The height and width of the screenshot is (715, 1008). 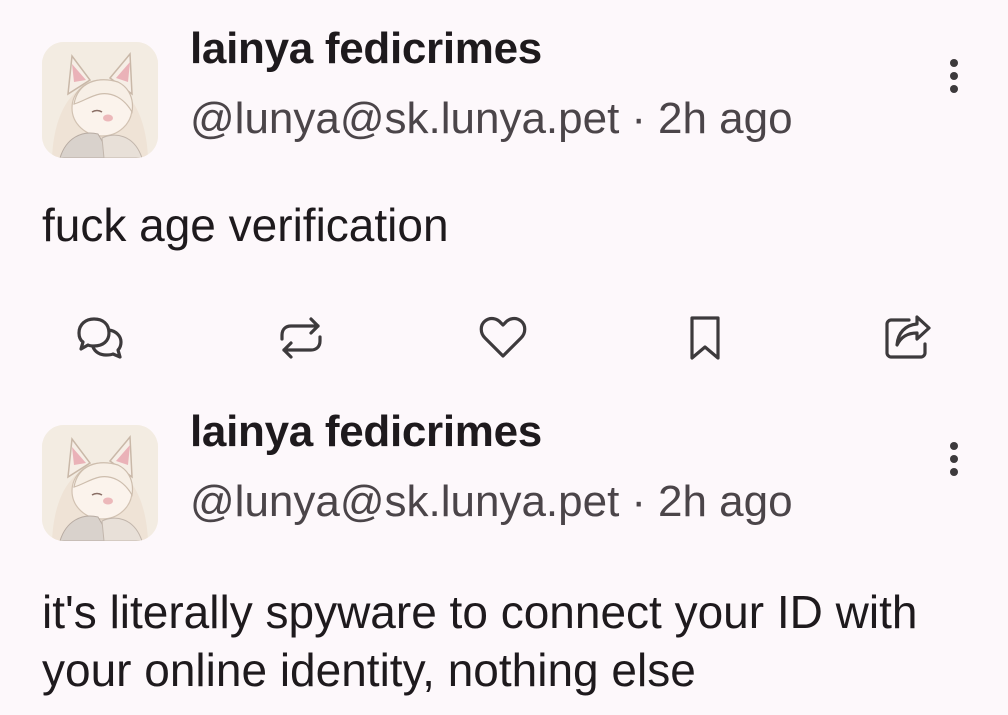 I want to click on reply-button, so click(x=100, y=338).